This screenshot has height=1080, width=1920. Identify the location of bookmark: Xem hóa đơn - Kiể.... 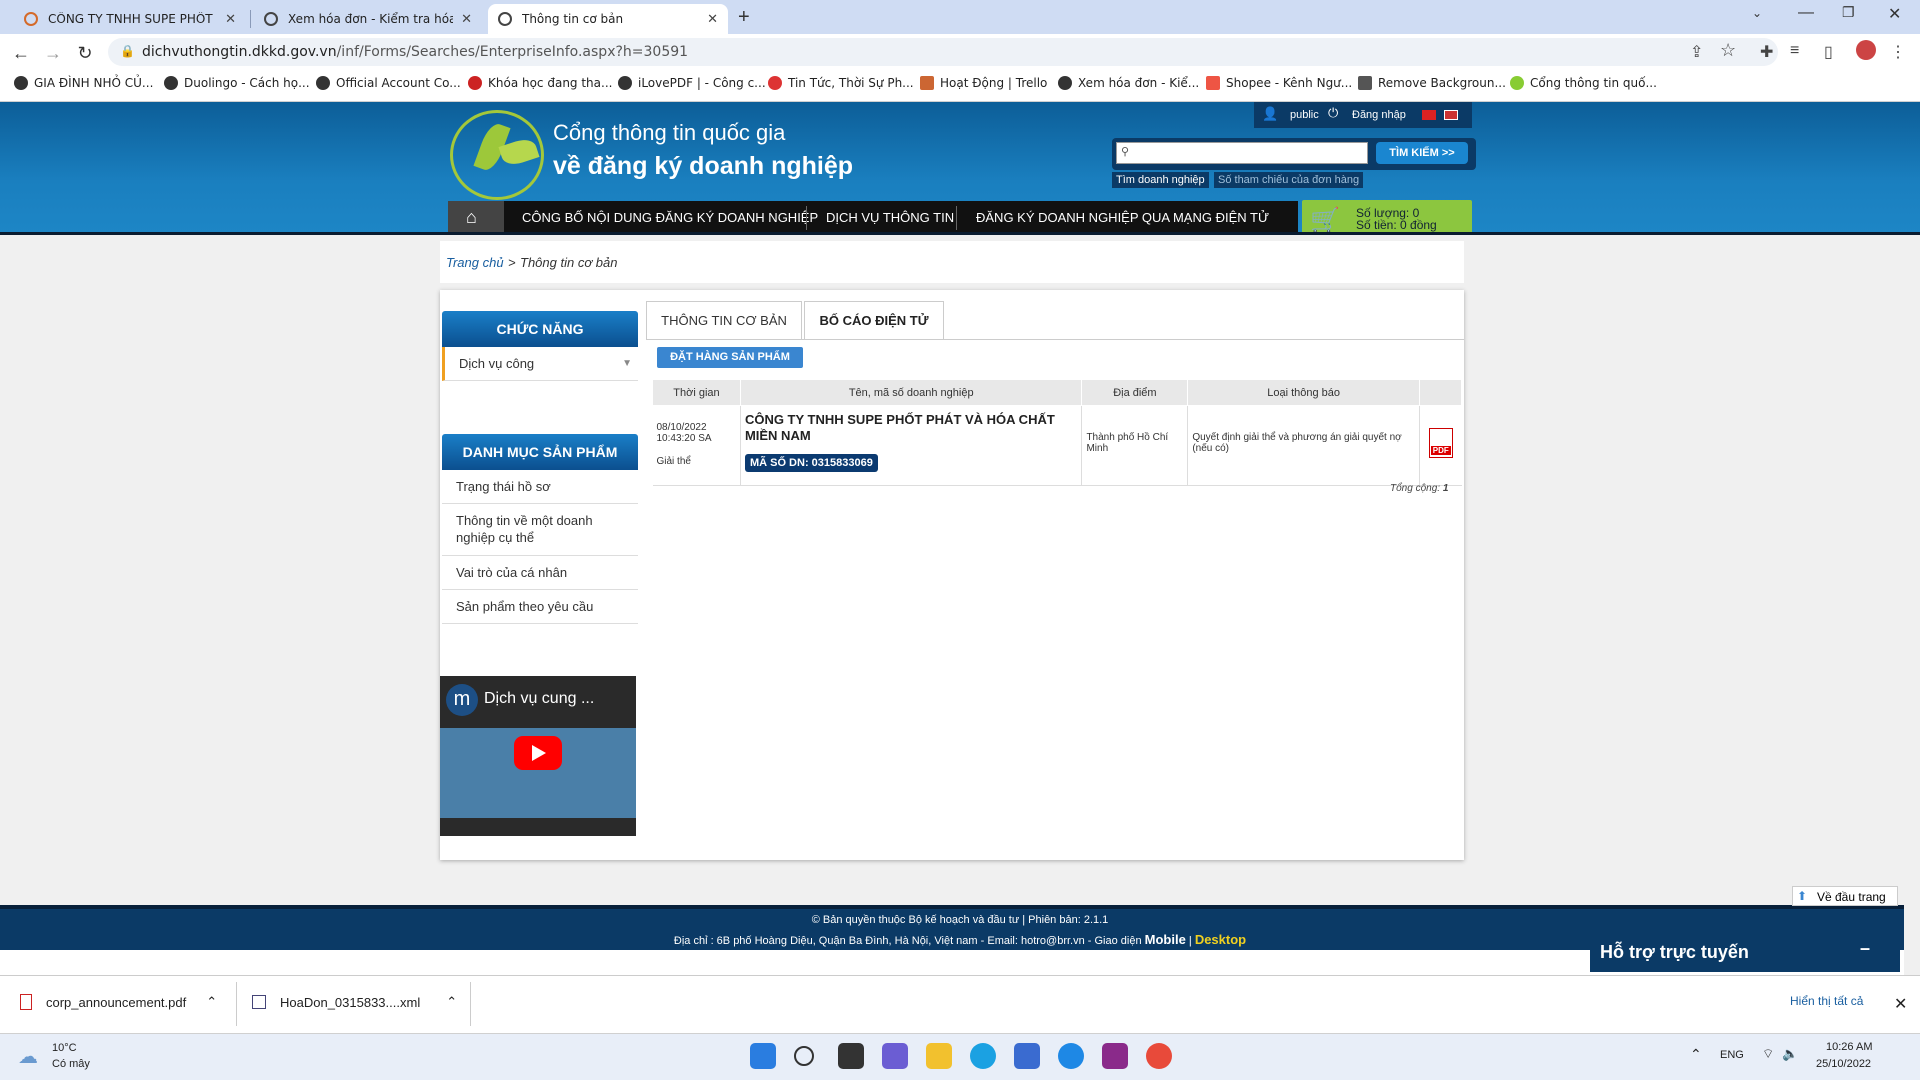
(1128, 83).